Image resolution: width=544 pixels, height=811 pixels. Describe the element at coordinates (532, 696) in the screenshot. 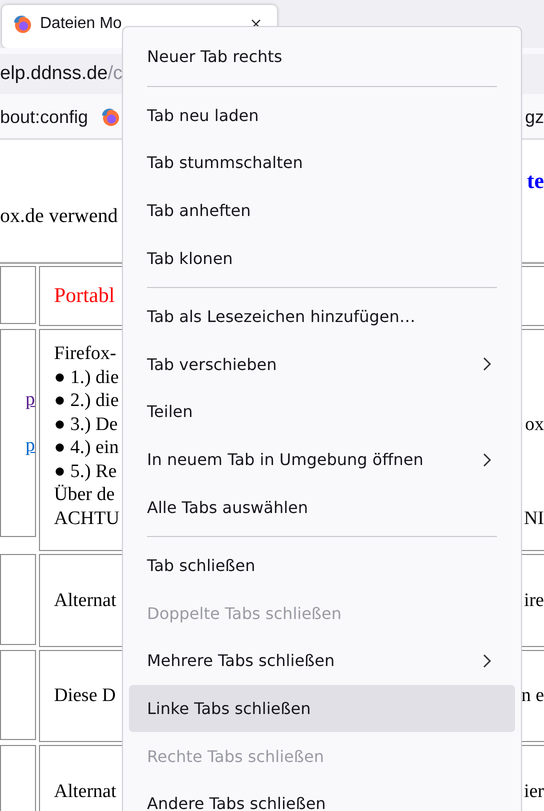

I see `cell-text: n e` at that location.